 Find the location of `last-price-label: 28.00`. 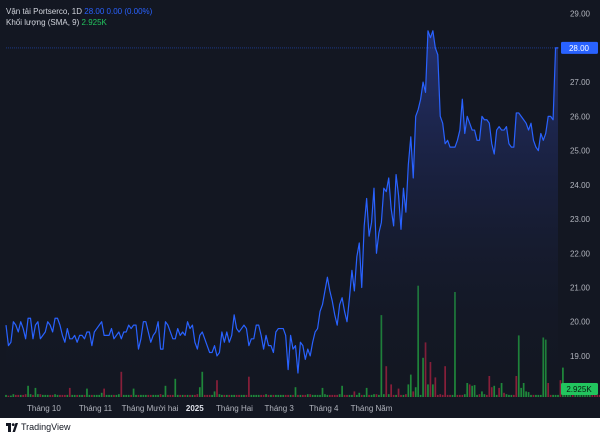

last-price-label: 28.00 is located at coordinates (579, 48).